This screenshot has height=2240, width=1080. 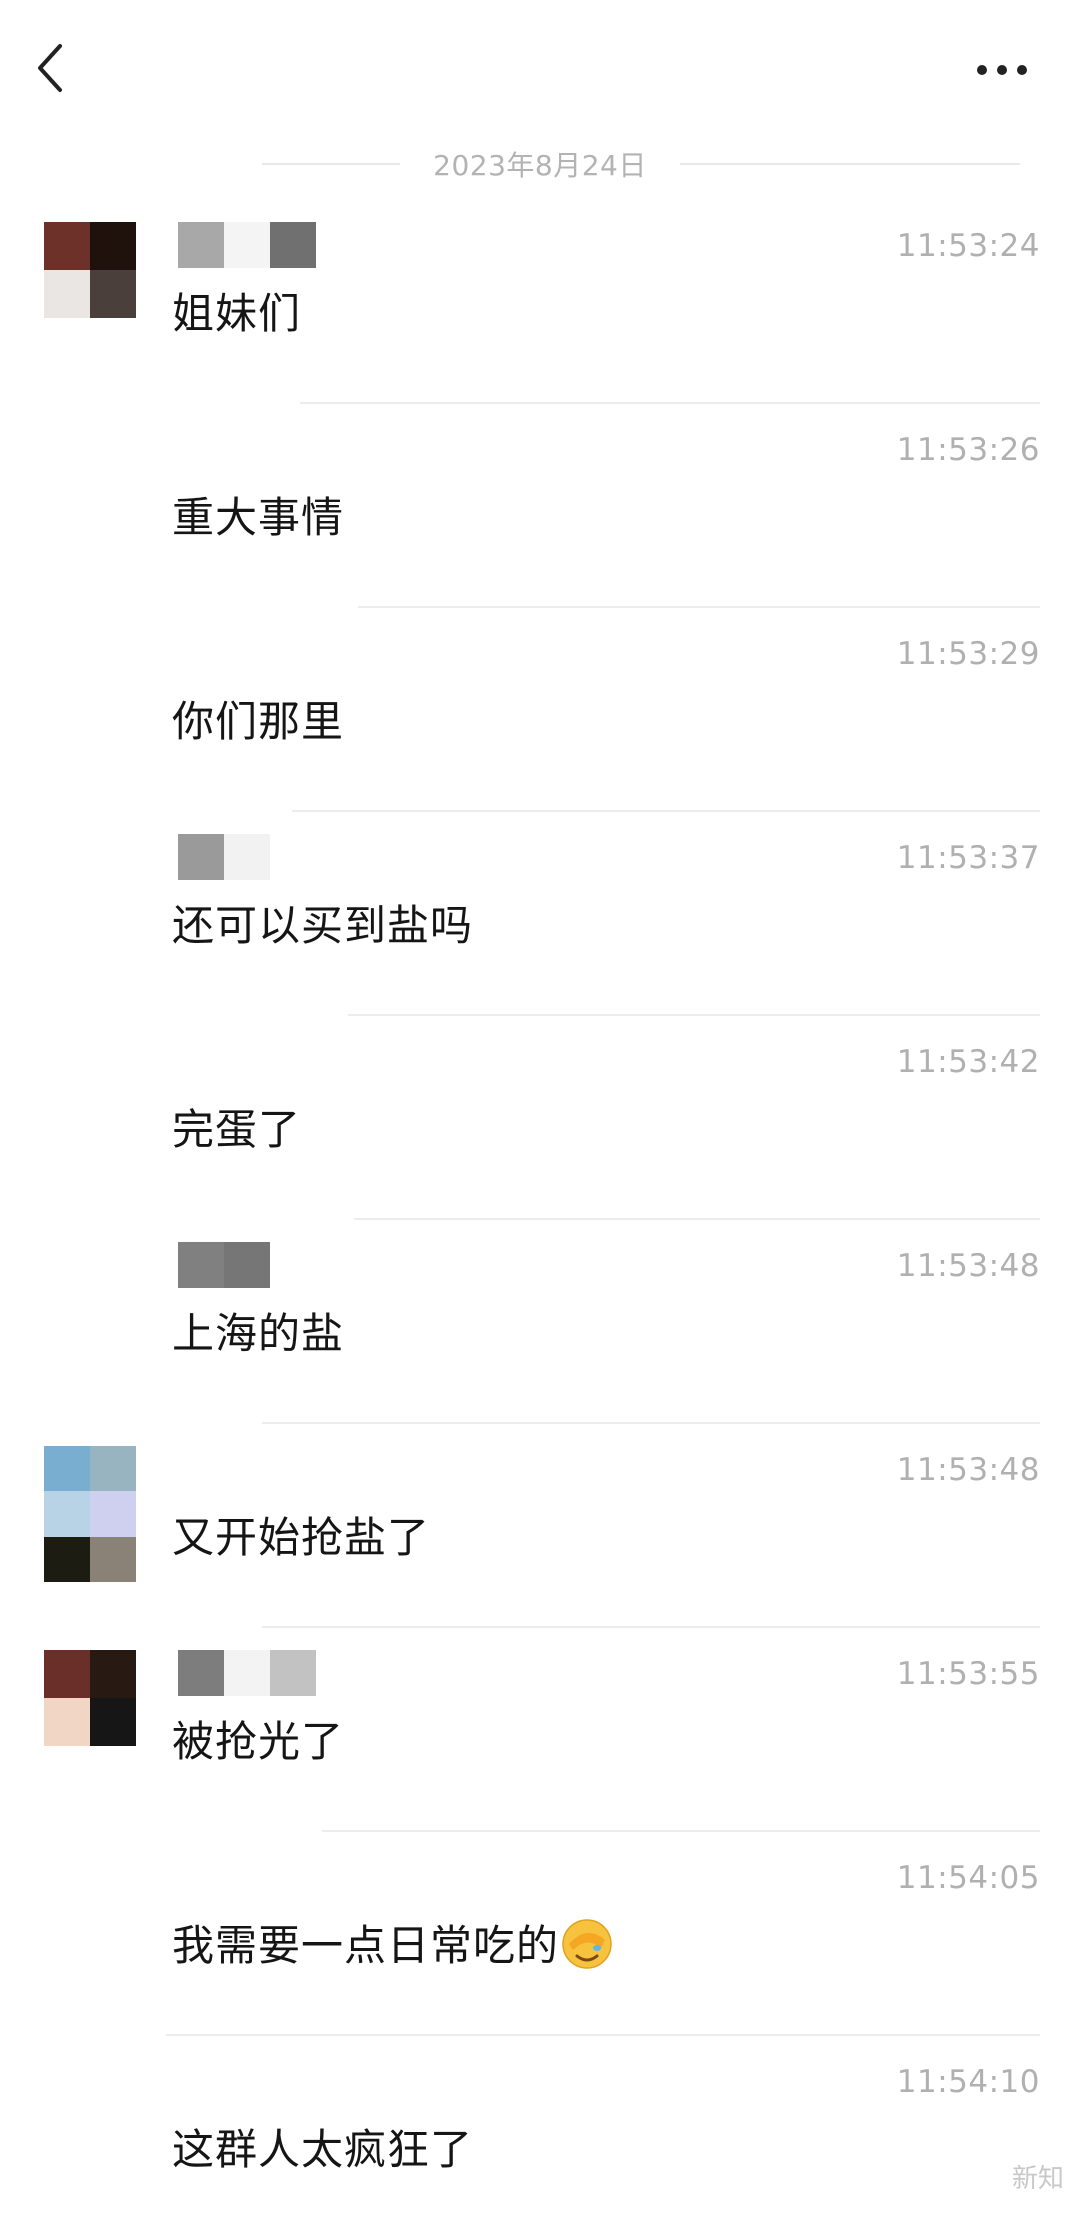 I want to click on chat-header, so click(x=540, y=65).